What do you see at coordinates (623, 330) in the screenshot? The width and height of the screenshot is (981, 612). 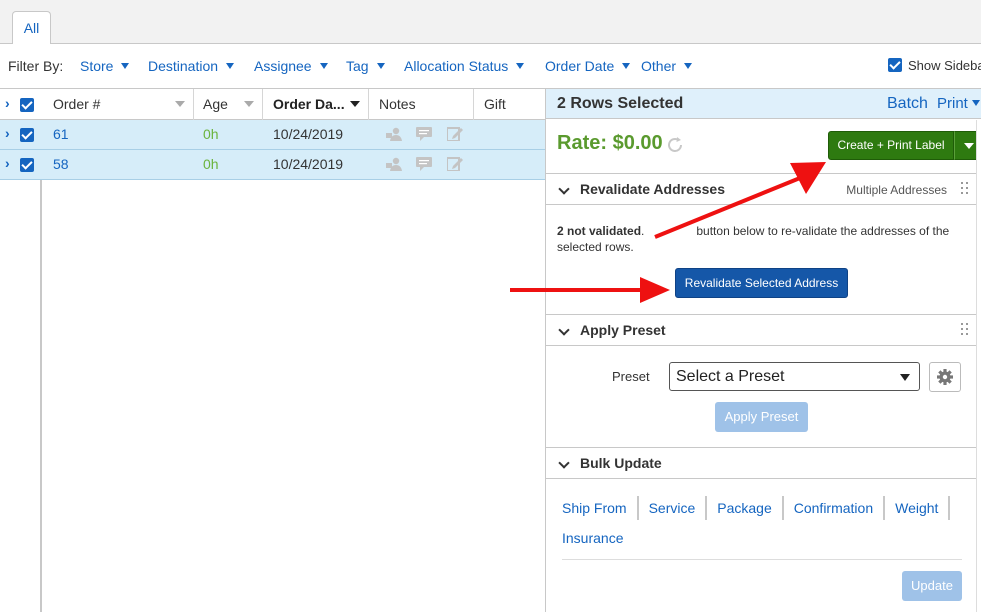 I see `apply-preset-section-title: Apply Preset` at bounding box center [623, 330].